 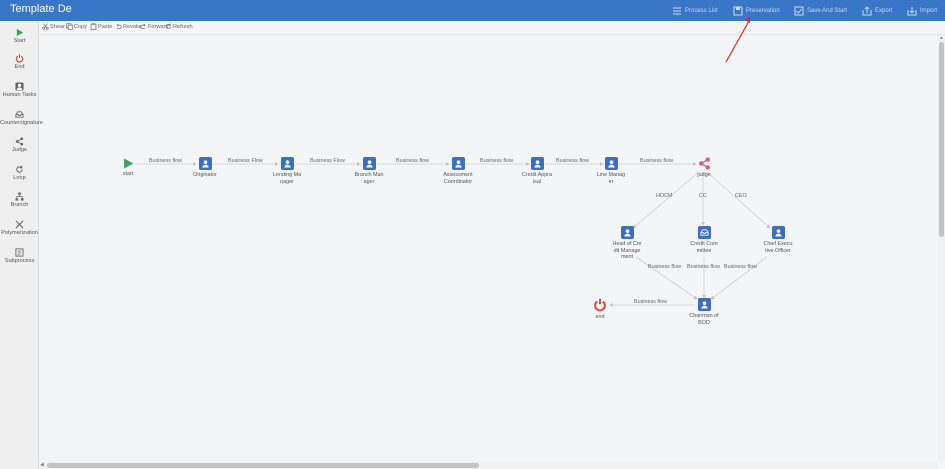 I want to click on flow-label: CEO, so click(x=741, y=196).